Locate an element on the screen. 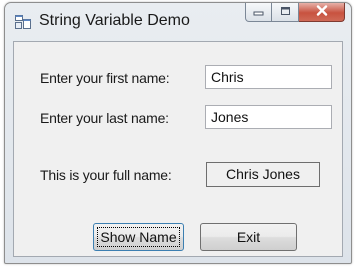 This screenshot has height=269, width=358. maximize-icon is located at coordinates (285, 12).